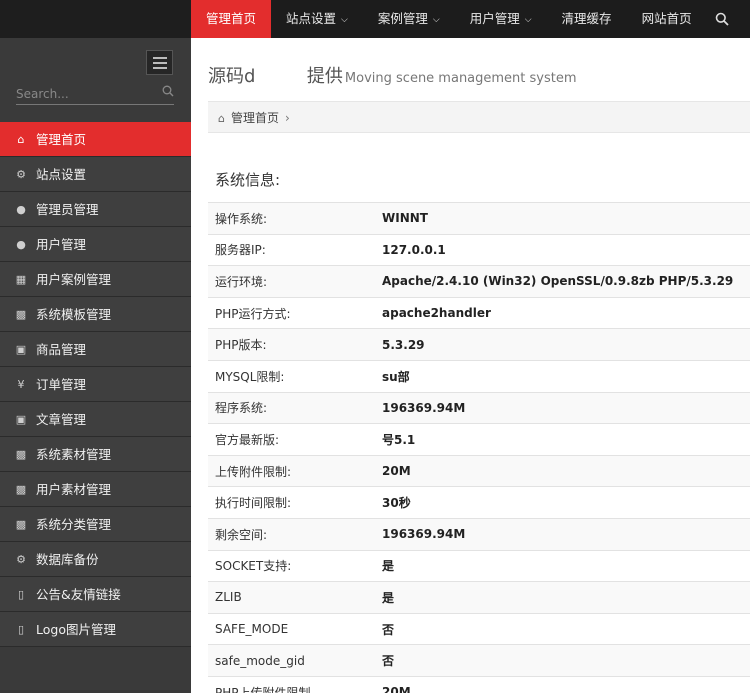 The image size is (750, 693). I want to click on nav-site-home: 网站首页, so click(667, 19).